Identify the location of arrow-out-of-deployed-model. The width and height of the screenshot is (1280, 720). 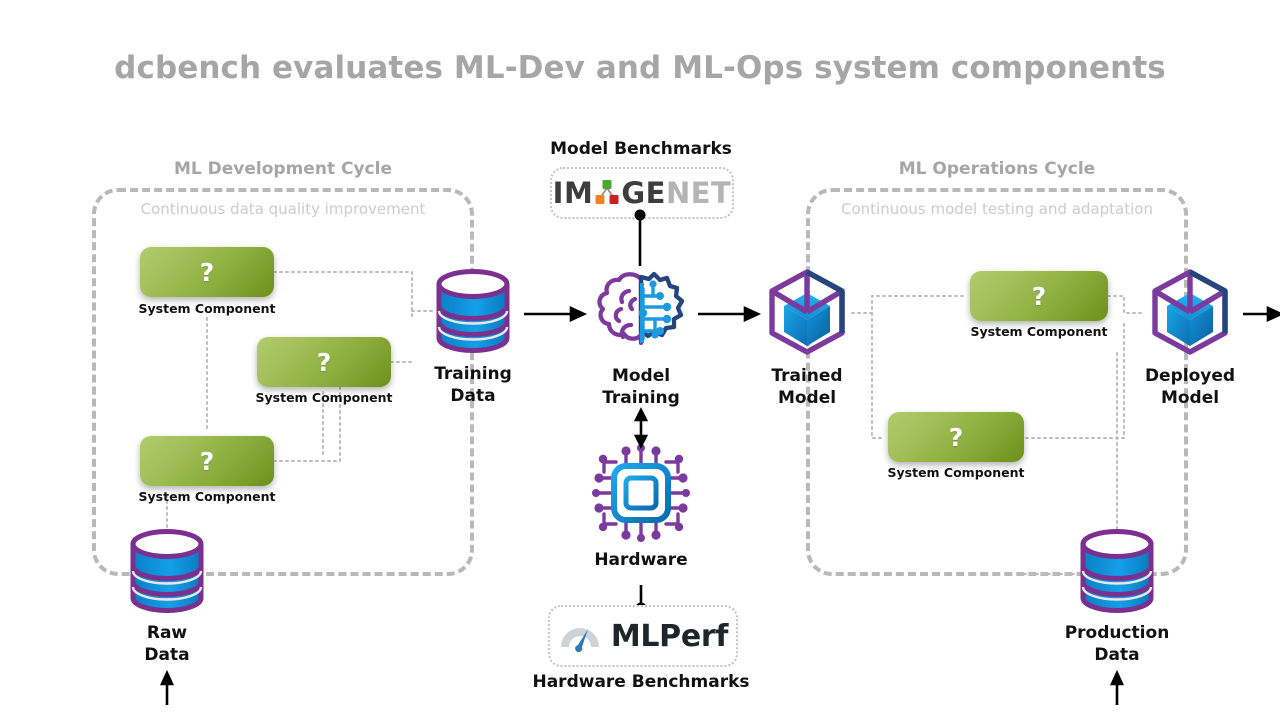
(1261, 314).